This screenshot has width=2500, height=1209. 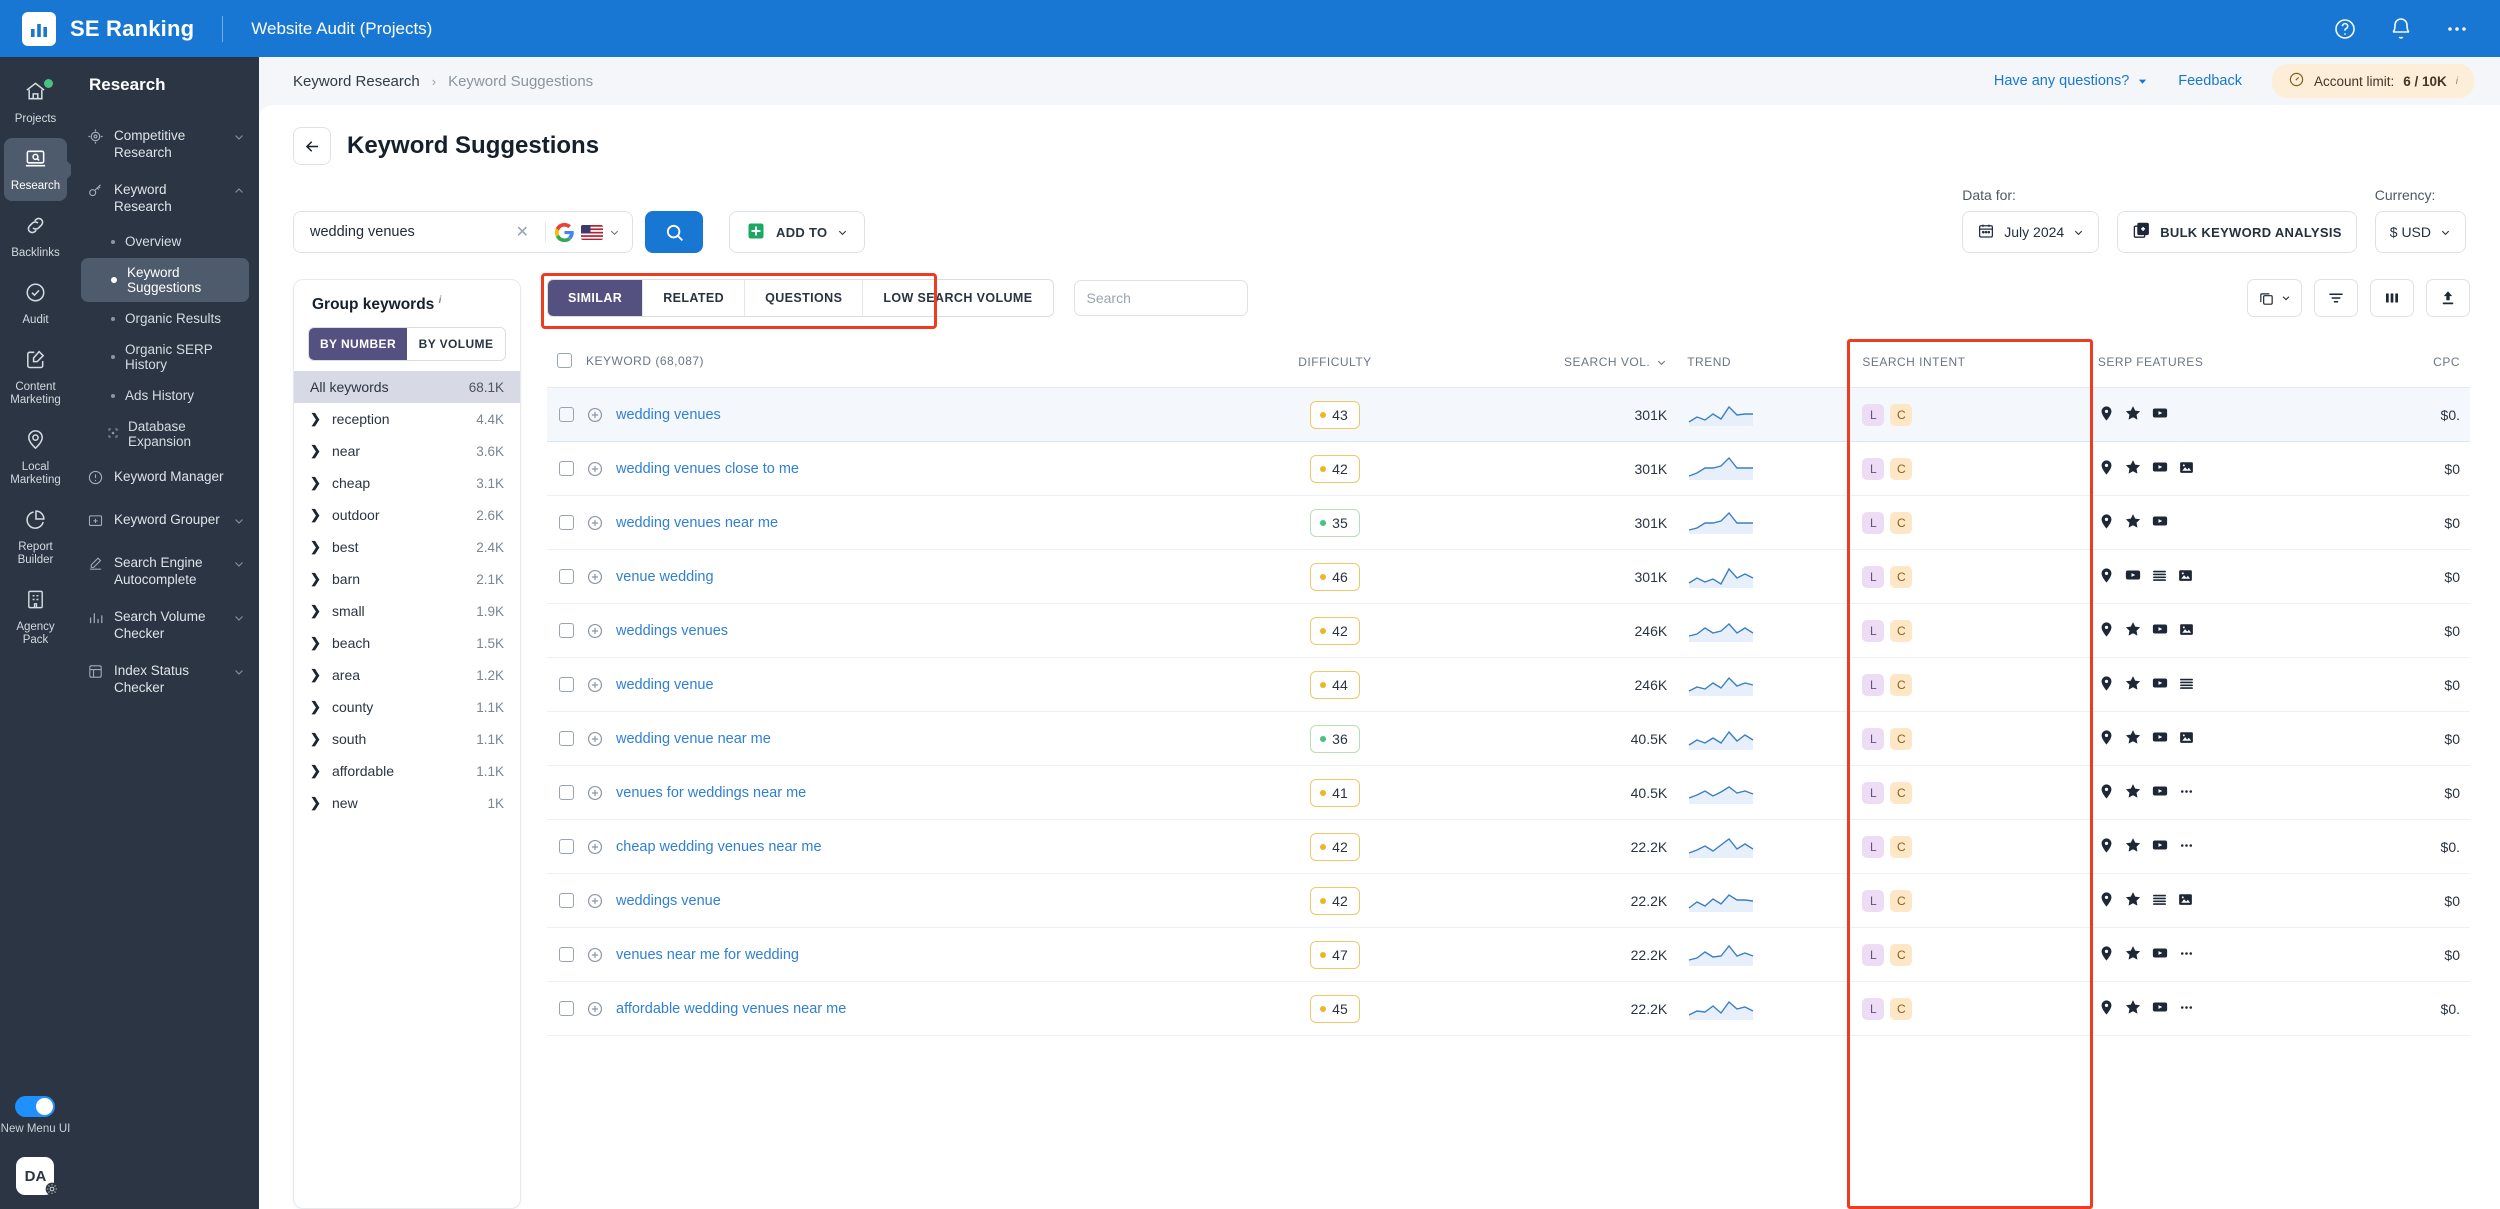 What do you see at coordinates (37, 1176) in the screenshot?
I see `avatar: DA` at bounding box center [37, 1176].